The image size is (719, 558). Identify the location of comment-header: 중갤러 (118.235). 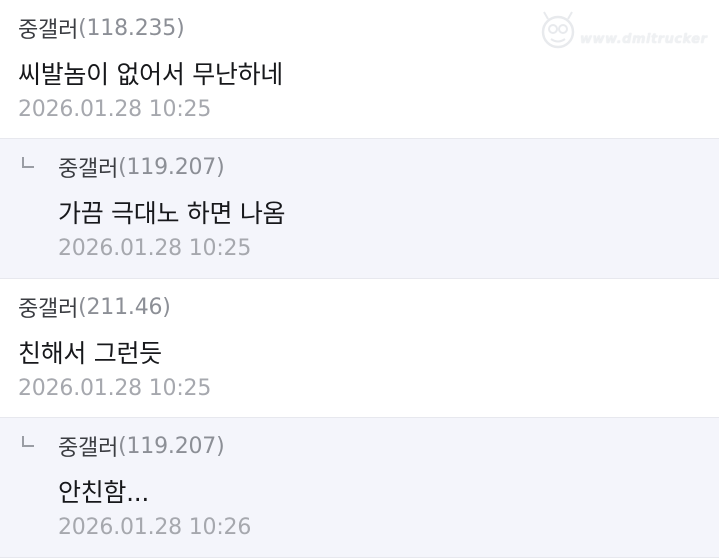
(101, 28).